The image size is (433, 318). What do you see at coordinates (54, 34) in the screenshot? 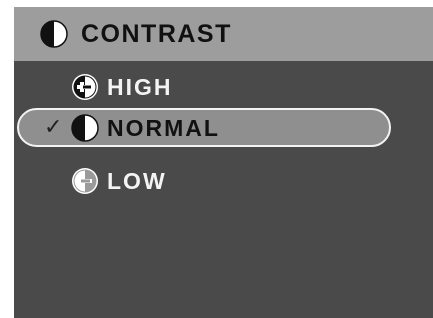
I see `contrast-half-circle-icon` at bounding box center [54, 34].